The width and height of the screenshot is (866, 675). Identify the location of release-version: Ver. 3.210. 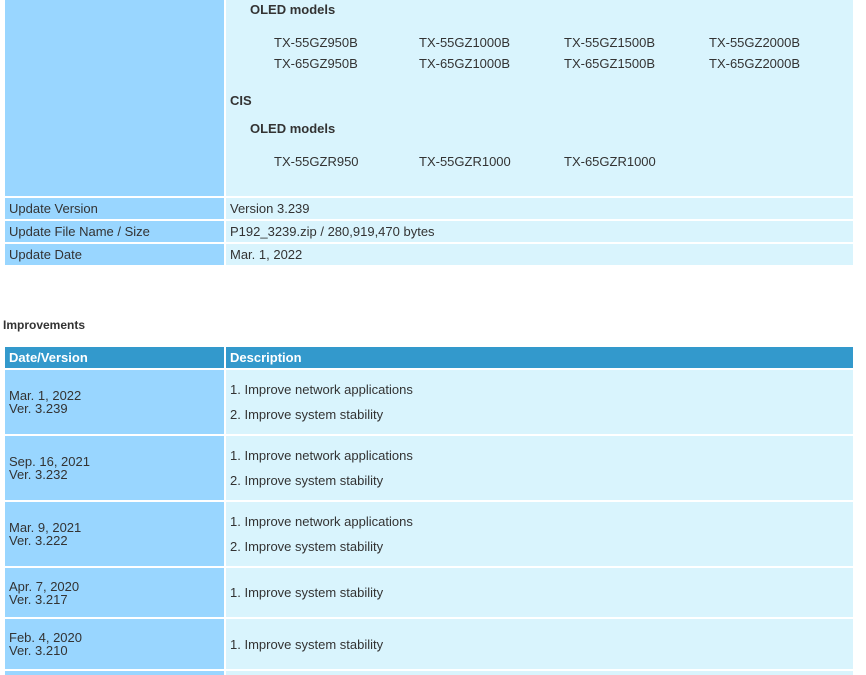
(38, 650).